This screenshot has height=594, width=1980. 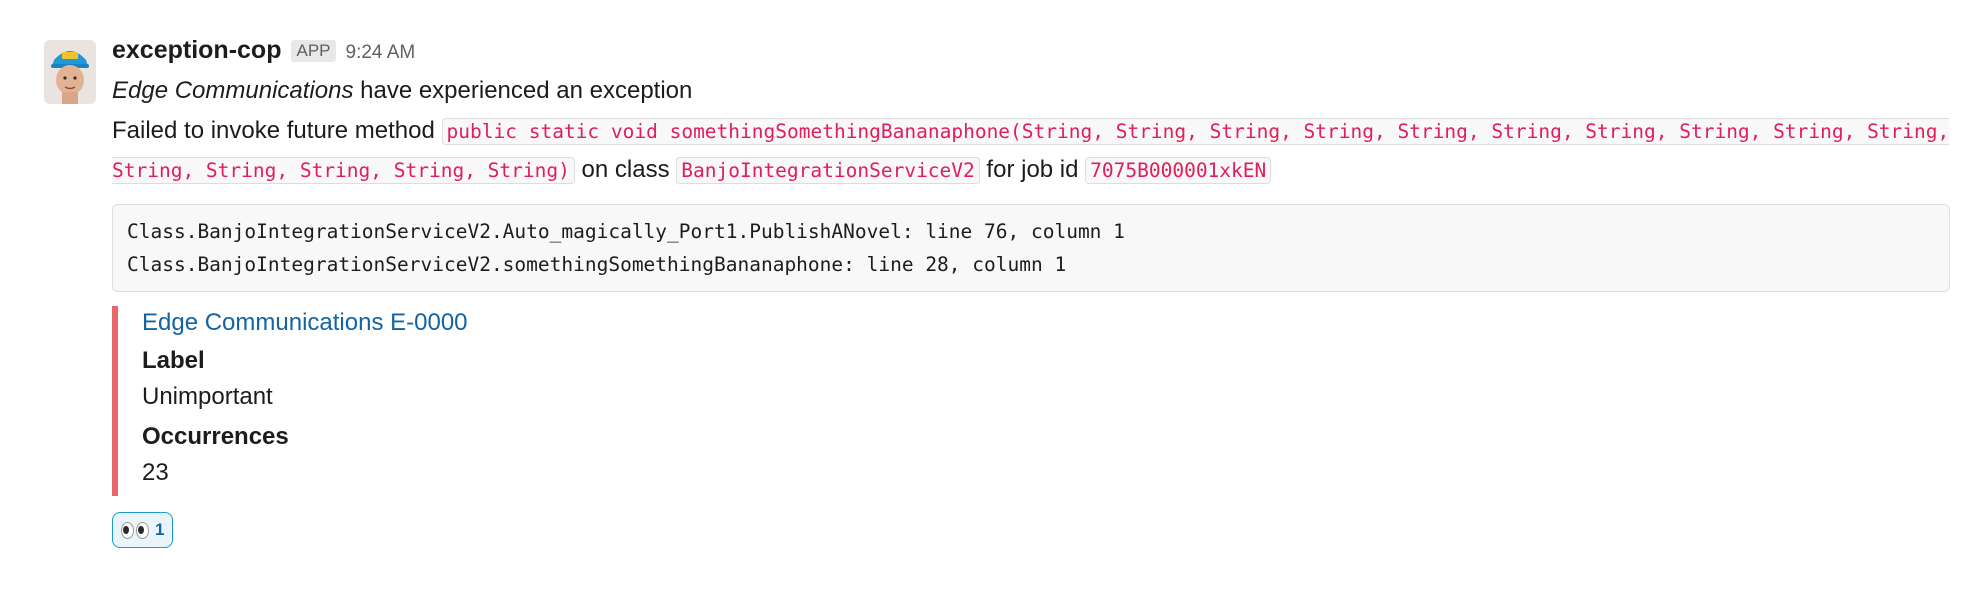 I want to click on field-occurrences-block: Occurrences 23, so click(x=1049, y=456).